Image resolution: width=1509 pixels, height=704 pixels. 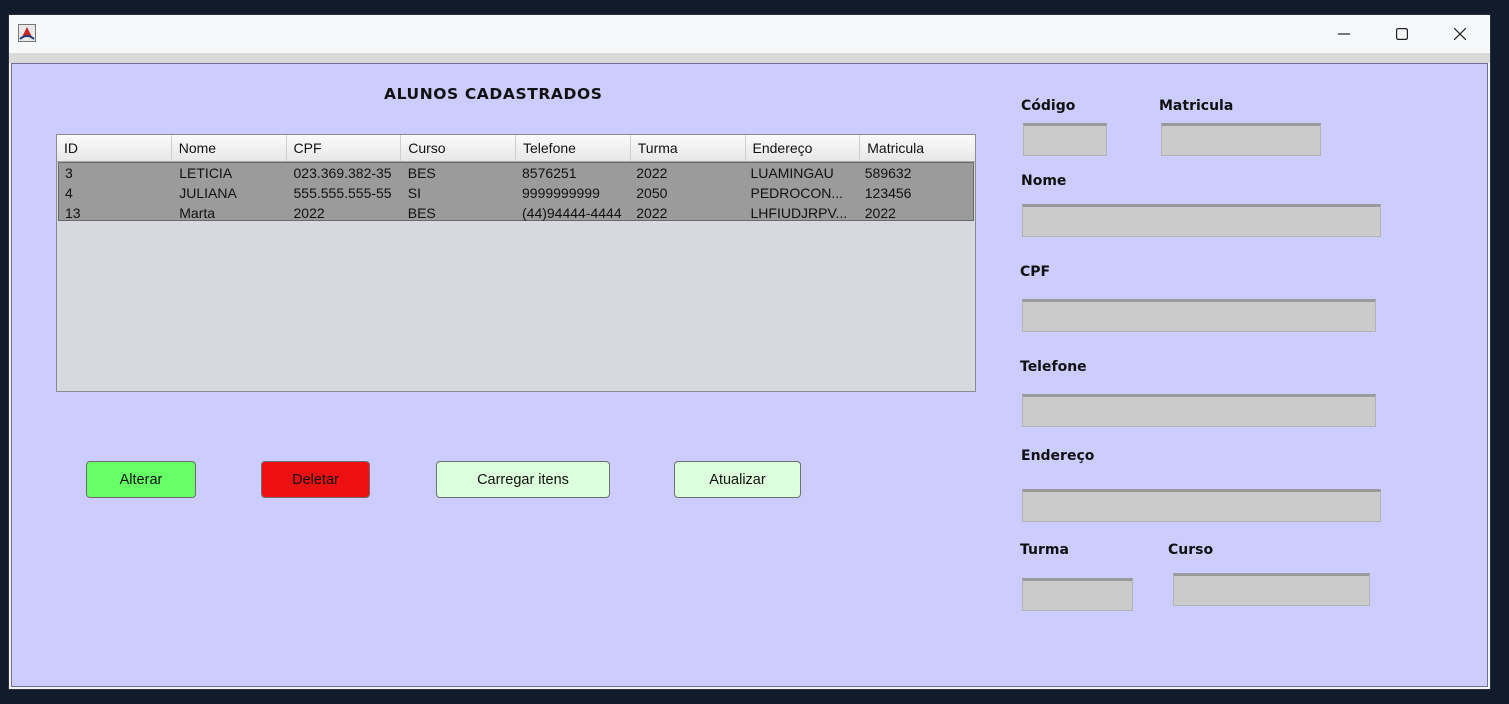 What do you see at coordinates (803, 148) in the screenshot?
I see `column-header-endereco: Endereço` at bounding box center [803, 148].